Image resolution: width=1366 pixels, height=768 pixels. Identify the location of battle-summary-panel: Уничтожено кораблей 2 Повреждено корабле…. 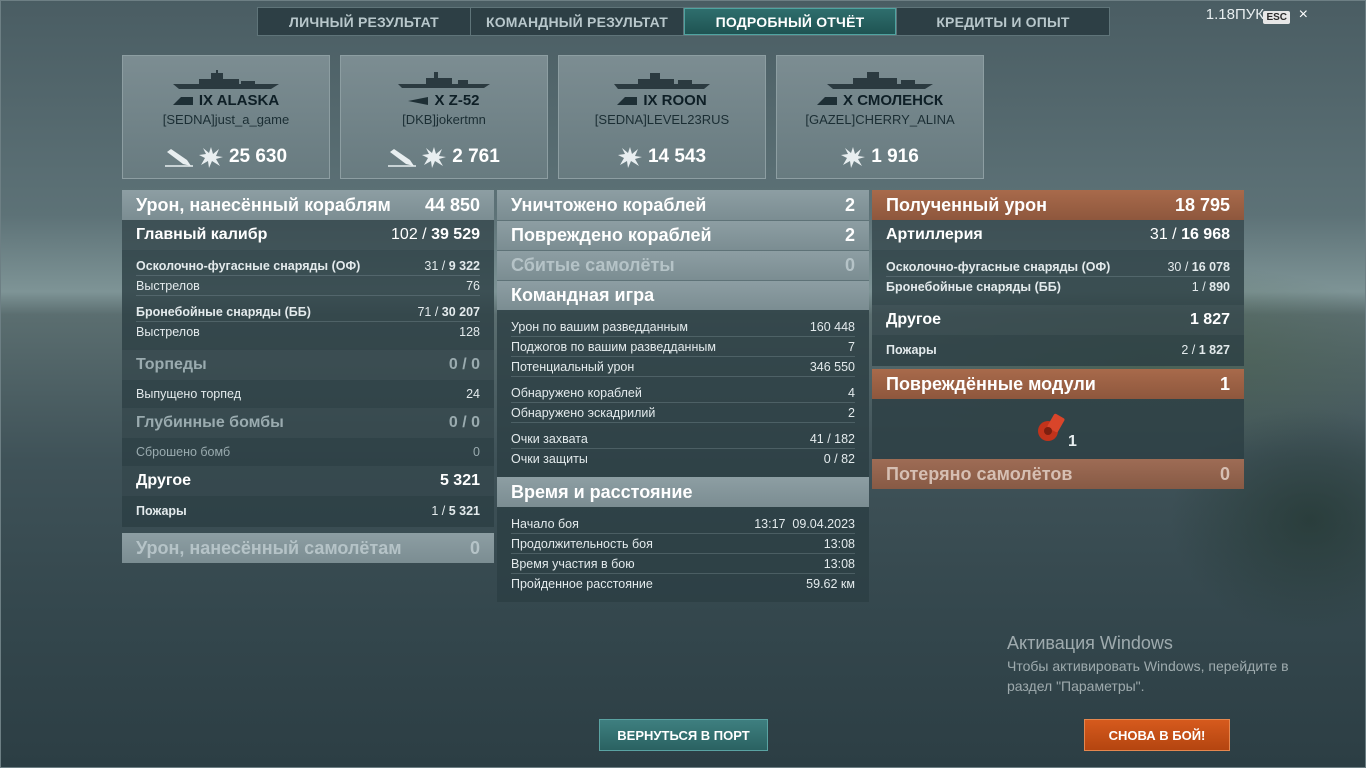
(683, 396).